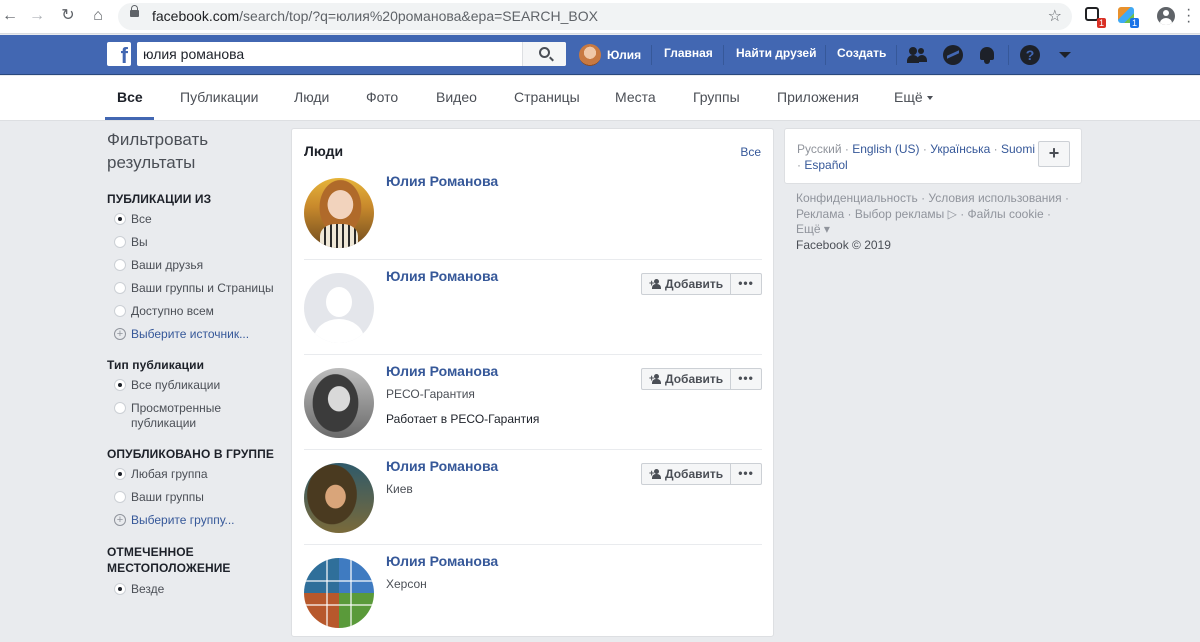 This screenshot has width=1200, height=642. What do you see at coordinates (1030, 55) in the screenshot?
I see `help-icon: ?` at bounding box center [1030, 55].